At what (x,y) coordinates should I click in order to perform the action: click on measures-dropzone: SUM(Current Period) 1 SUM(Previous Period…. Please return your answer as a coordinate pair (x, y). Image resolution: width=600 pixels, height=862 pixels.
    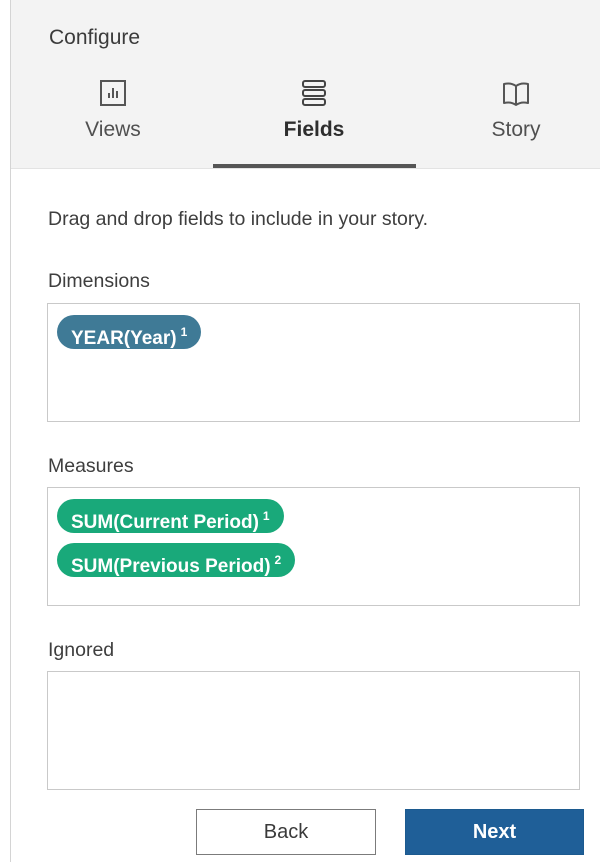
    Looking at the image, I should click on (313, 546).